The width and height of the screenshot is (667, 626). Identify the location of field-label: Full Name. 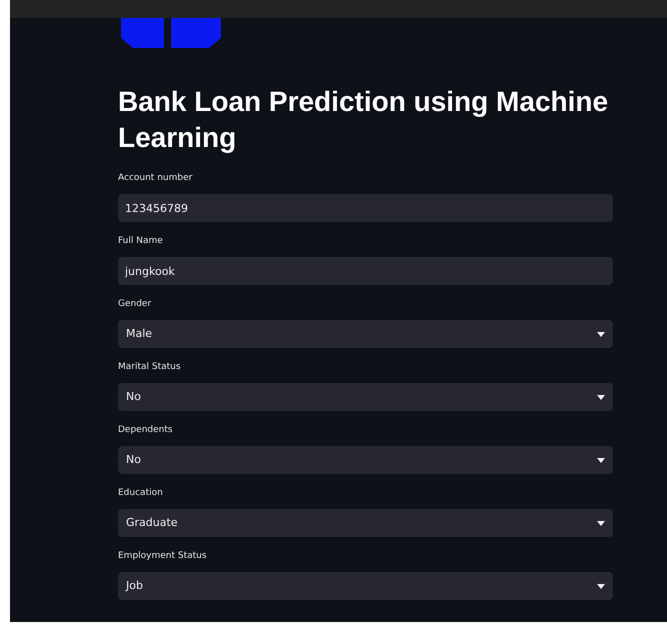
(141, 241).